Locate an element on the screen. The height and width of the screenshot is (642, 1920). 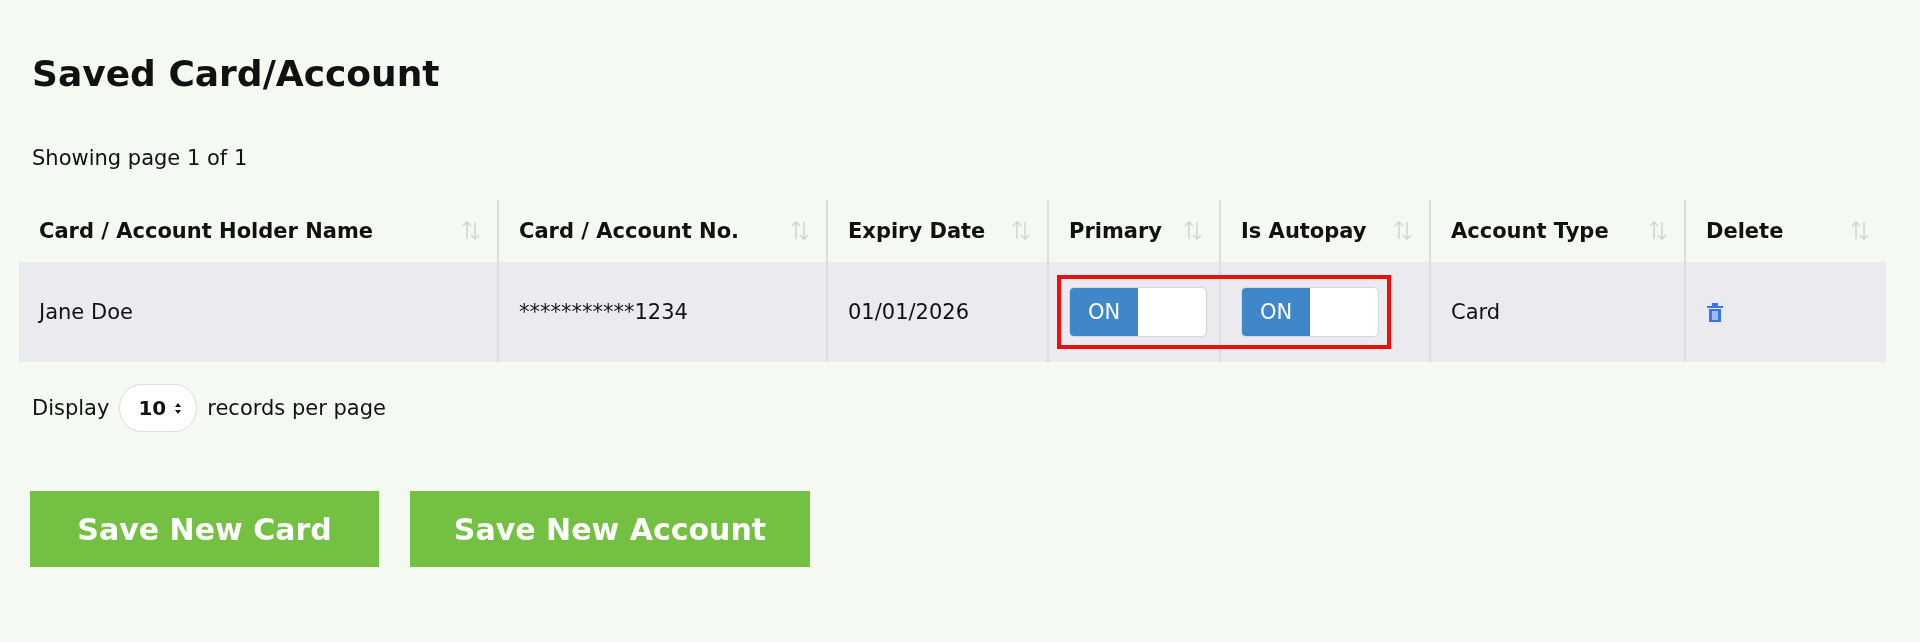
trash-icon is located at coordinates (1715, 312).